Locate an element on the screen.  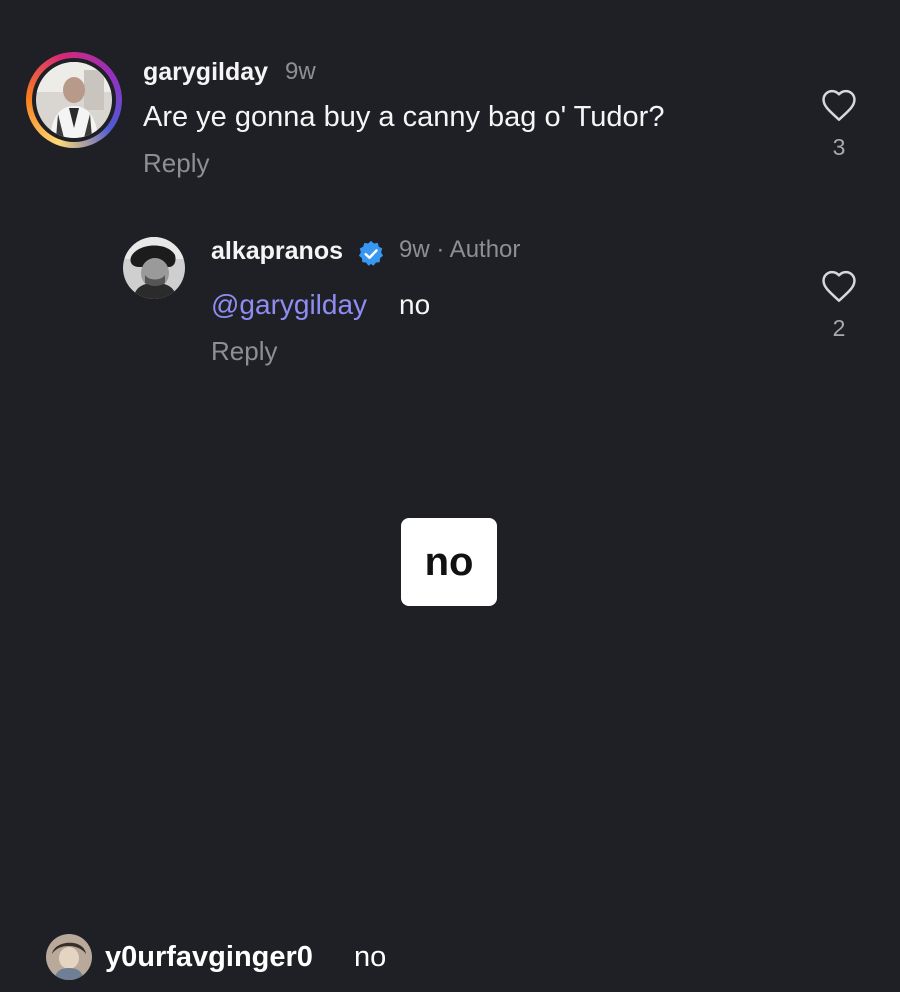
like-count: 2 is located at coordinates (839, 328).